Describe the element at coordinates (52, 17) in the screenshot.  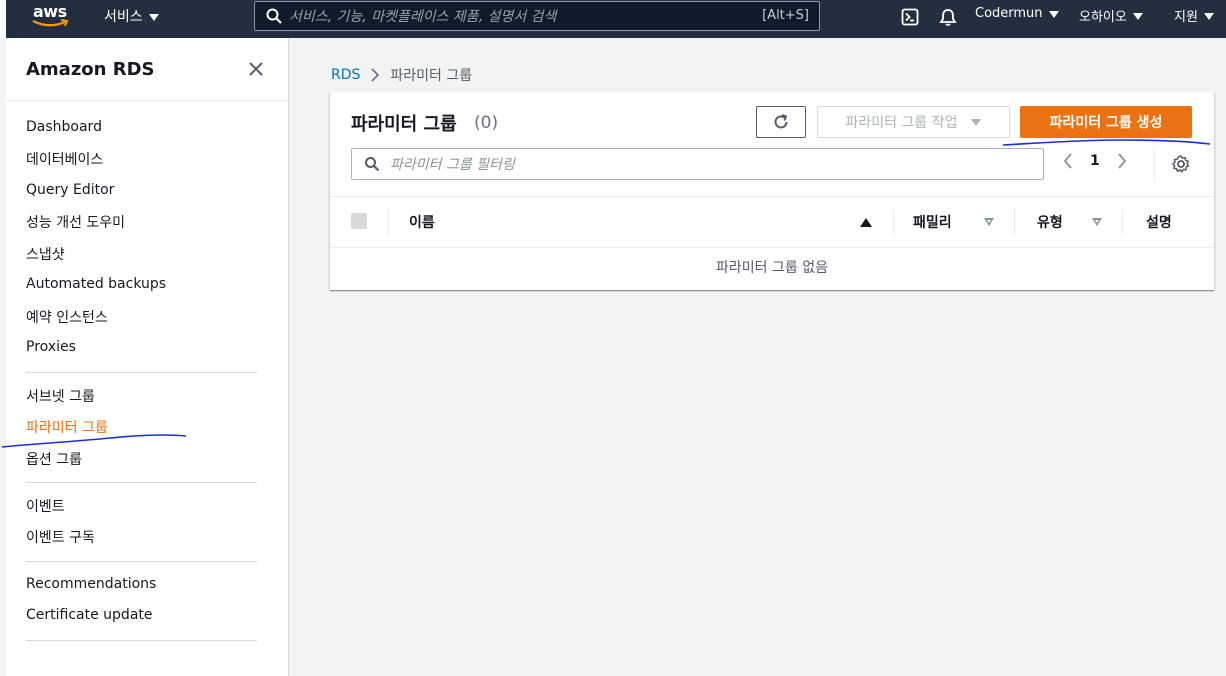
I see `aws-logo: aws` at that location.